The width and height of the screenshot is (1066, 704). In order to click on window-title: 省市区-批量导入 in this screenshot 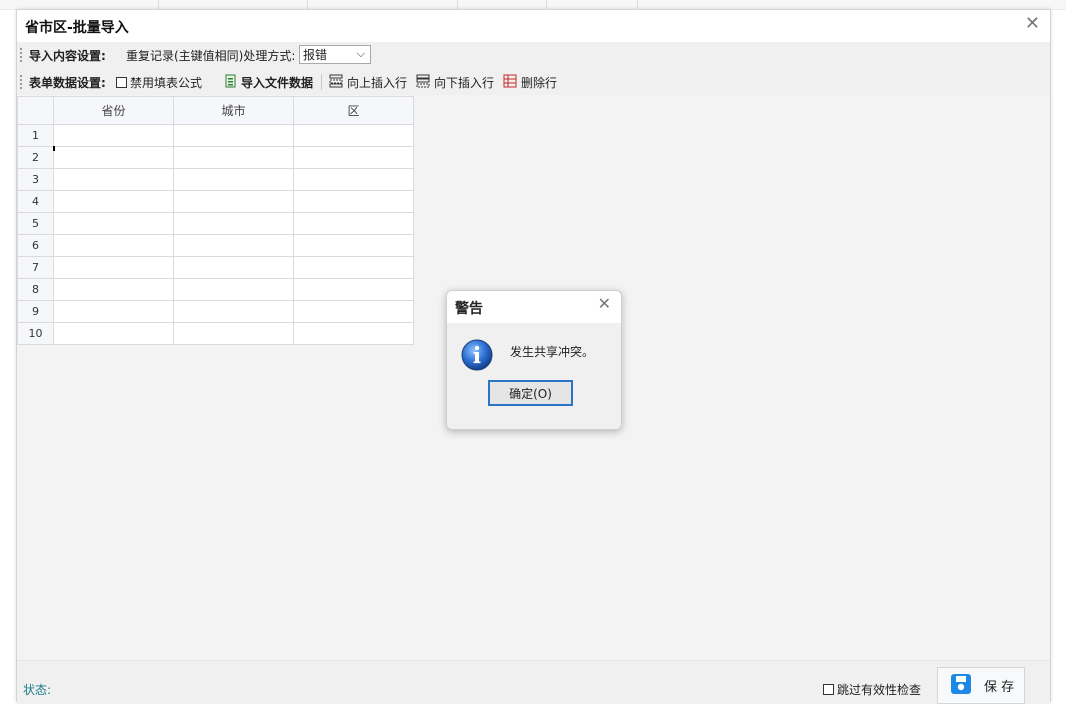, I will do `click(77, 28)`.